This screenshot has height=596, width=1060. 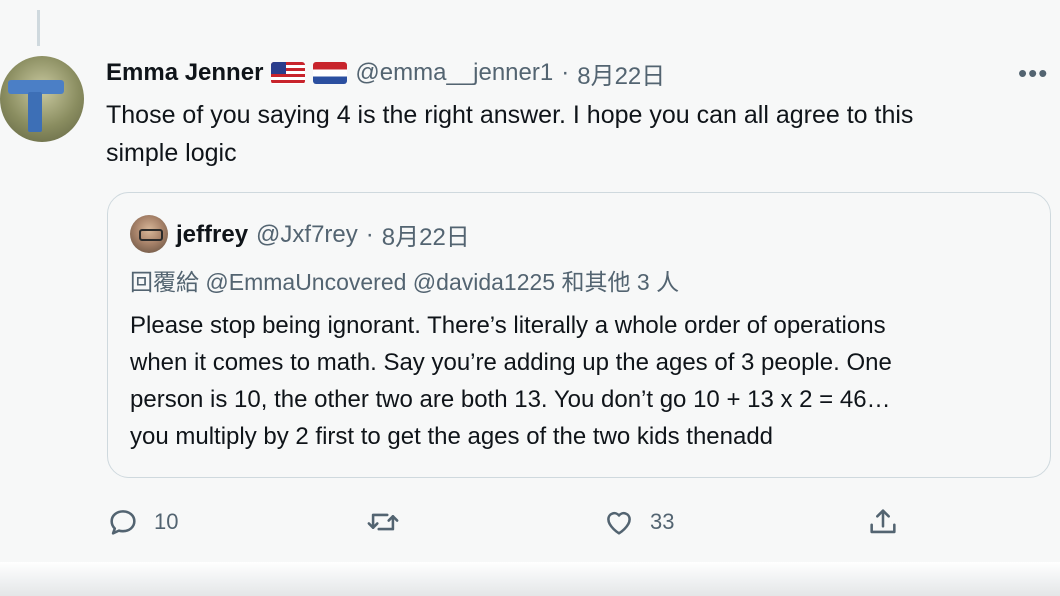 I want to click on quoted-date: 8月22日, so click(x=426, y=234).